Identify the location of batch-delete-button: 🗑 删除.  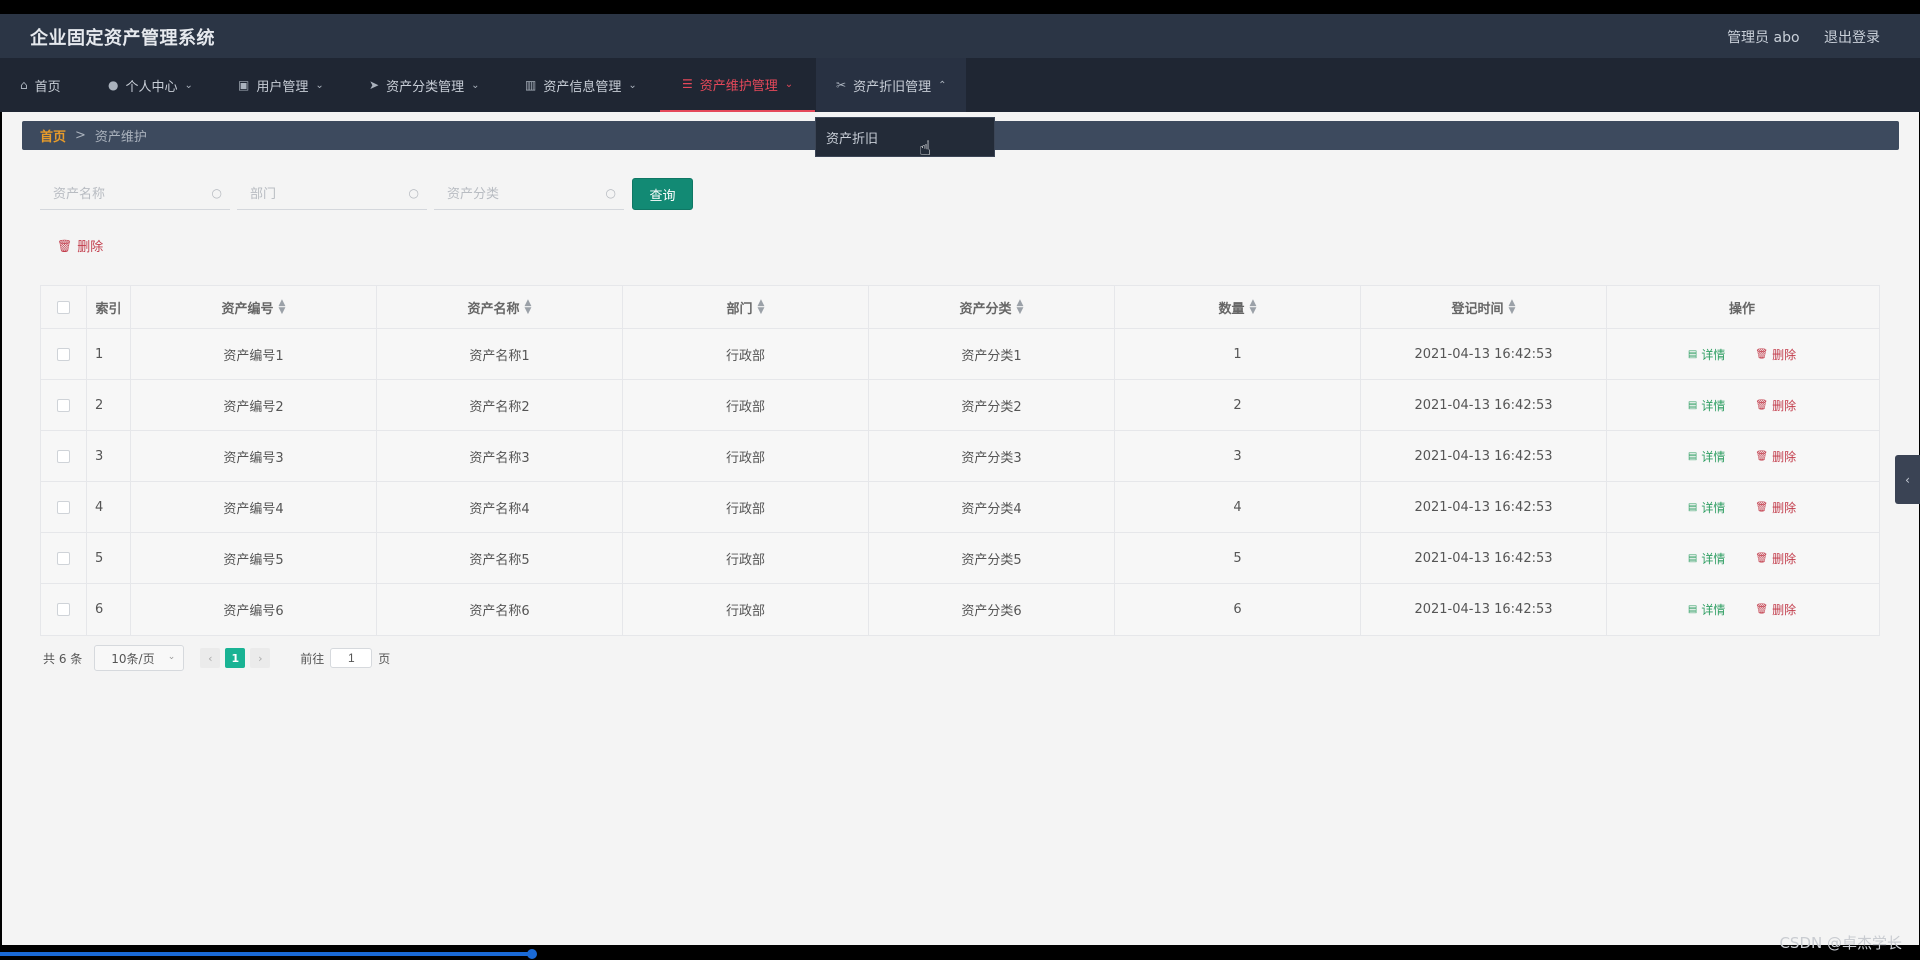
(80, 246).